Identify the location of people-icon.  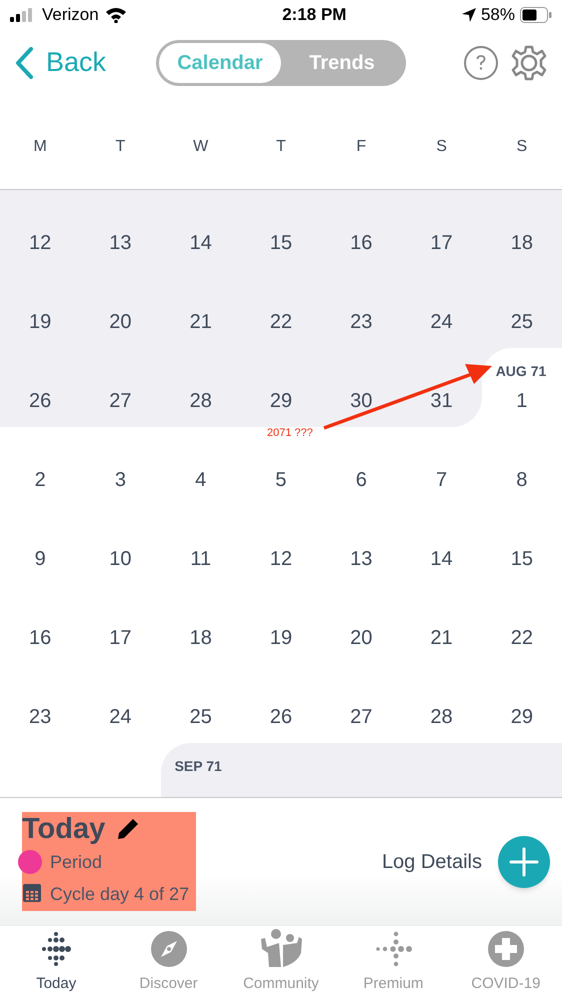
(281, 947).